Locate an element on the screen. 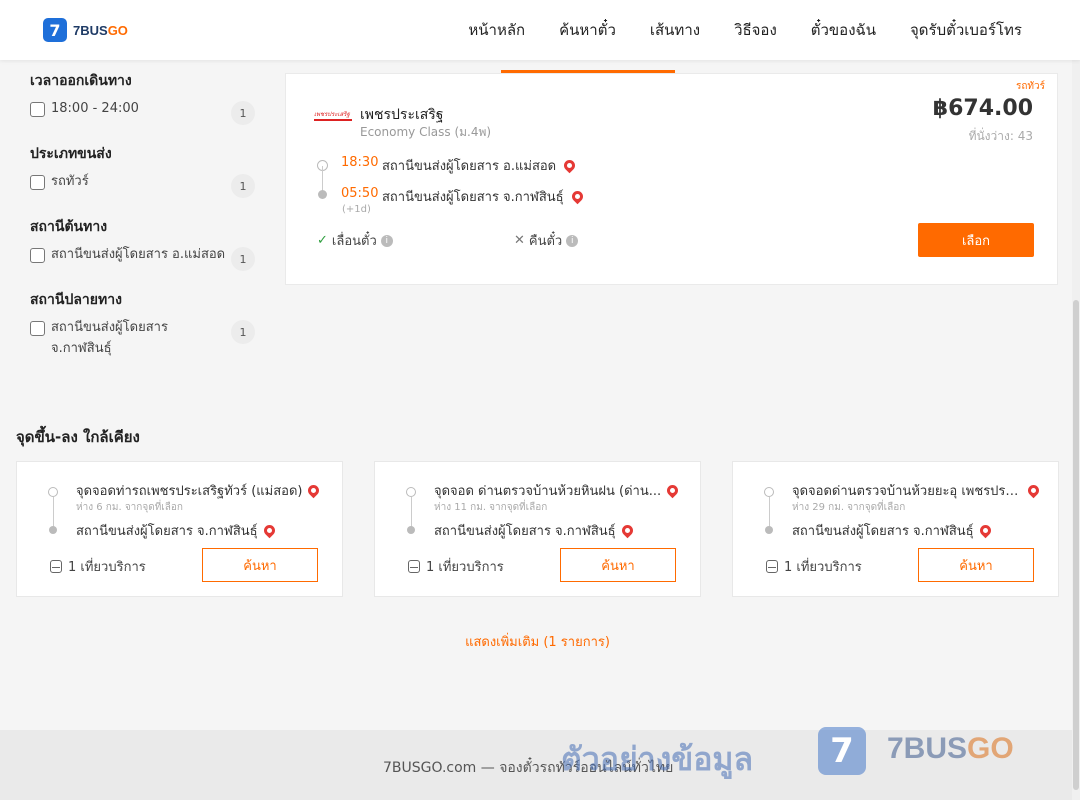 The width and height of the screenshot is (1080, 800). select-trip-button: เลือก is located at coordinates (976, 240).